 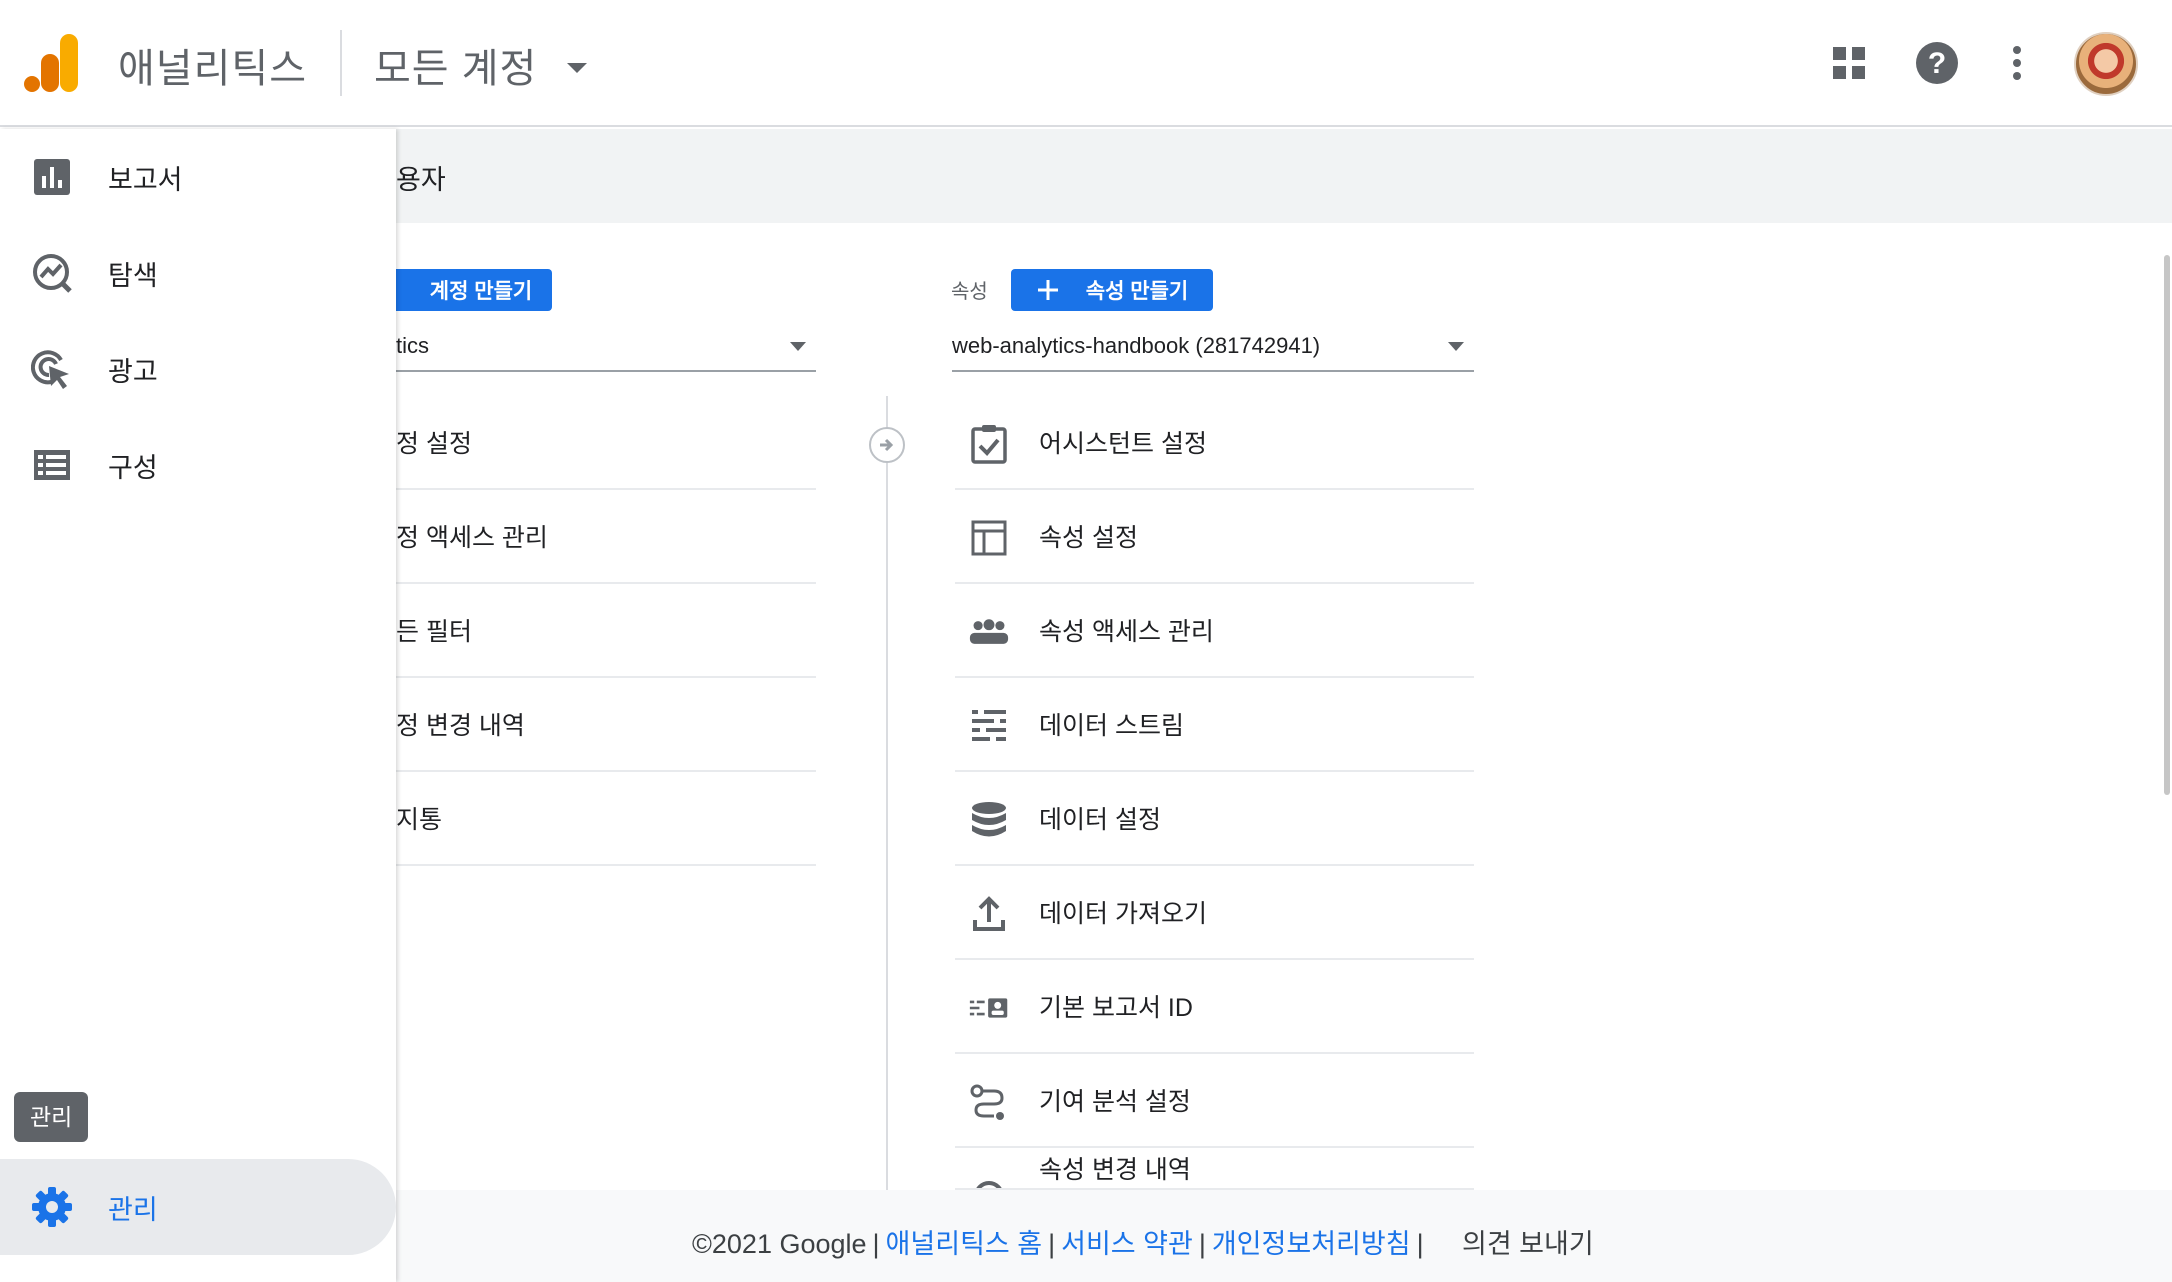 What do you see at coordinates (198, 1207) in the screenshot?
I see `sidebar-item-admin: 관리` at bounding box center [198, 1207].